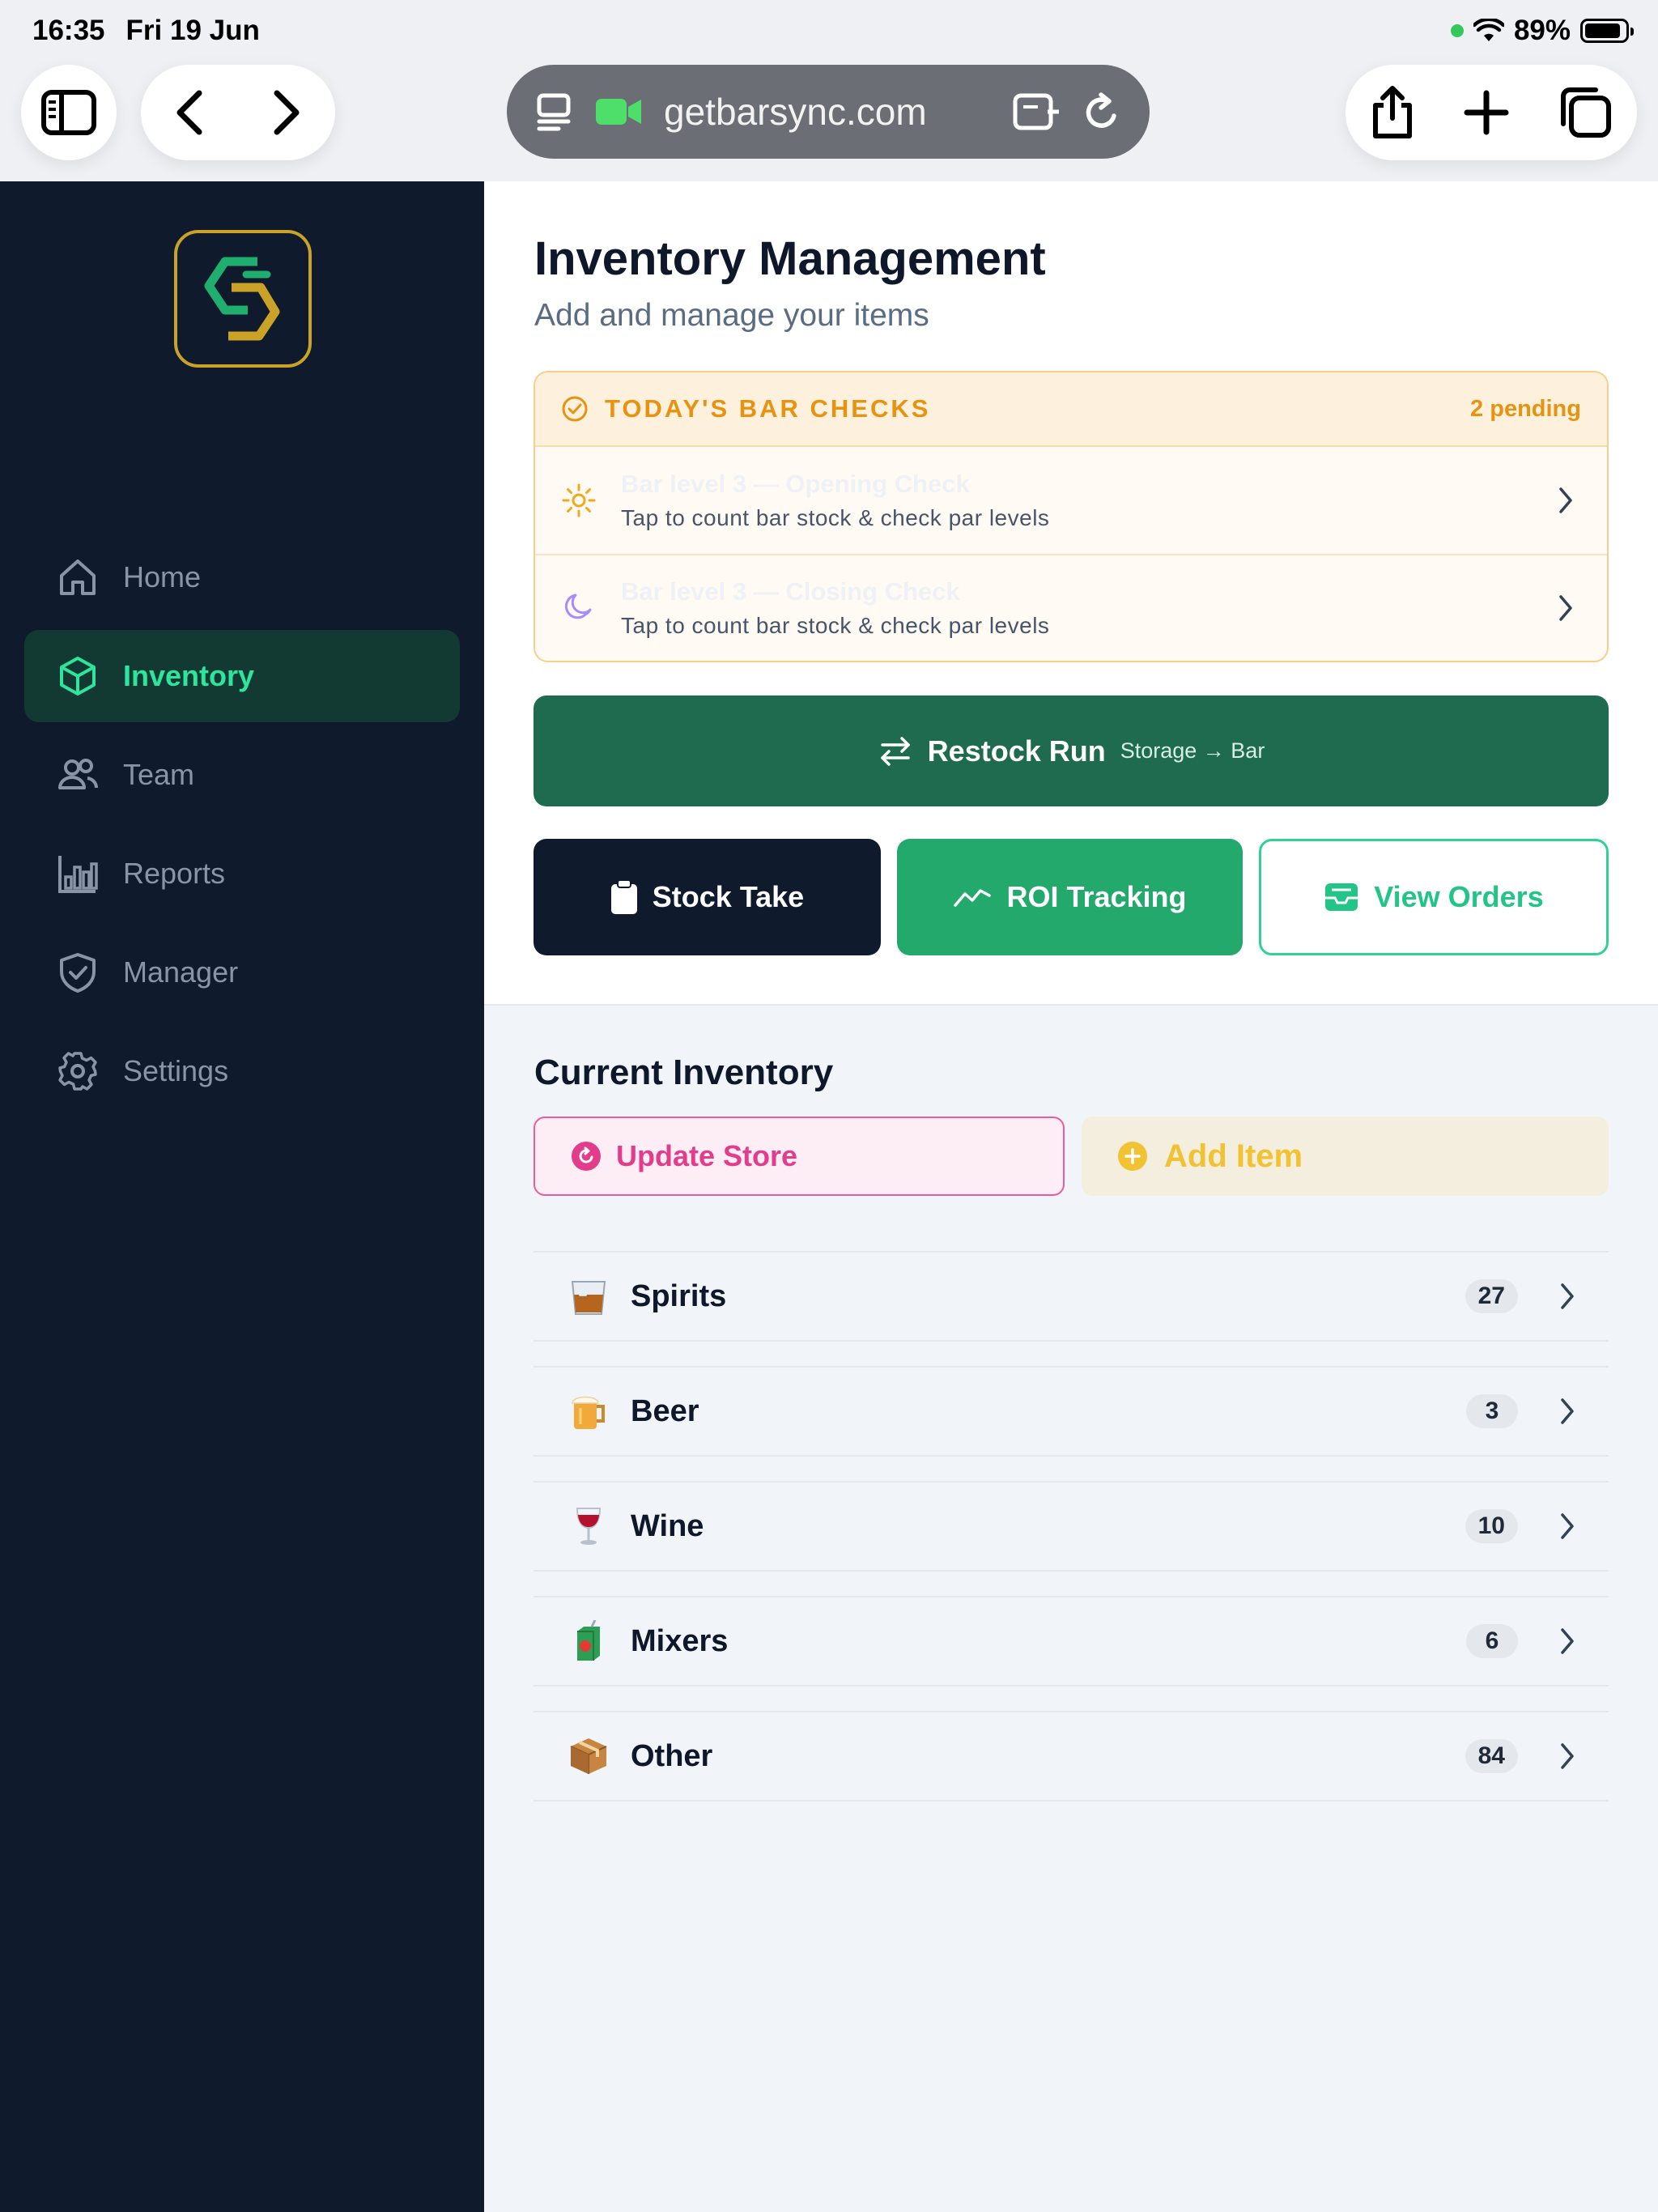 The image size is (1658, 2212). I want to click on new-tab-button, so click(1486, 113).